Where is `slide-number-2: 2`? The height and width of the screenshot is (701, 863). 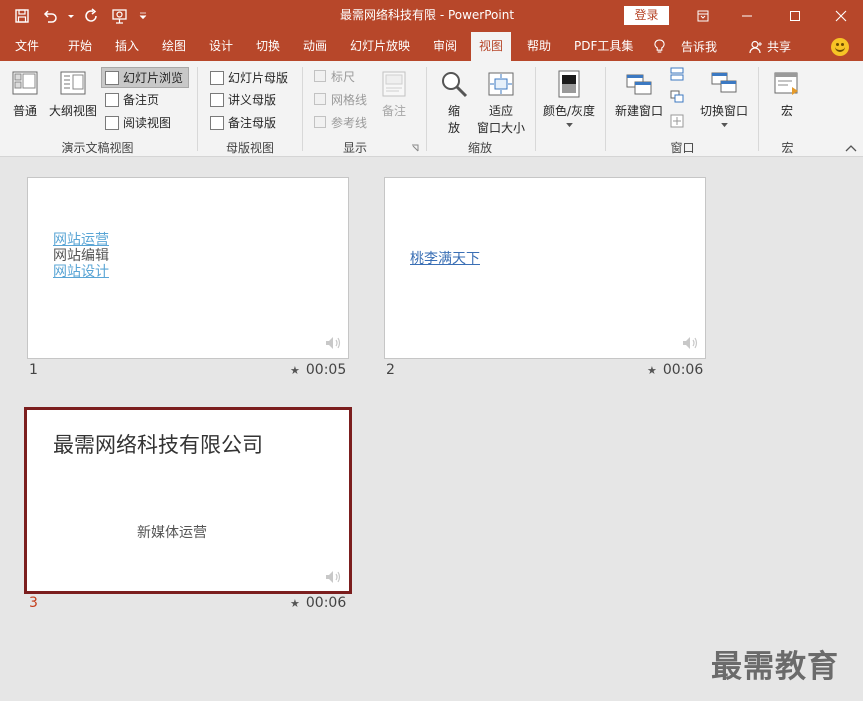
slide-number-2: 2 is located at coordinates (390, 370).